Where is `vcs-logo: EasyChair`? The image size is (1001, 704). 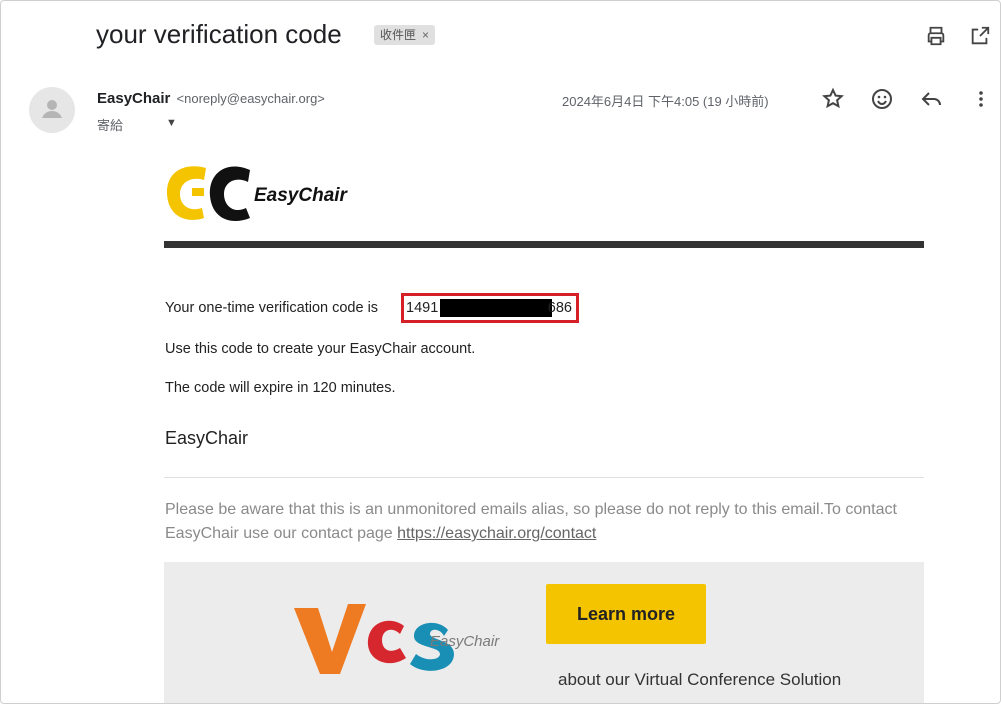 vcs-logo: EasyChair is located at coordinates (404, 635).